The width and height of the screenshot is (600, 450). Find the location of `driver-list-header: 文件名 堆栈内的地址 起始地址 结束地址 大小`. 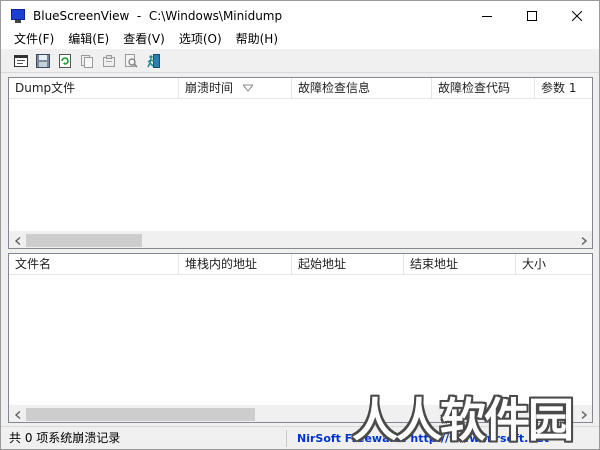

driver-list-header: 文件名 堆栈内的地址 起始地址 结束地址 大小 is located at coordinates (300, 264).